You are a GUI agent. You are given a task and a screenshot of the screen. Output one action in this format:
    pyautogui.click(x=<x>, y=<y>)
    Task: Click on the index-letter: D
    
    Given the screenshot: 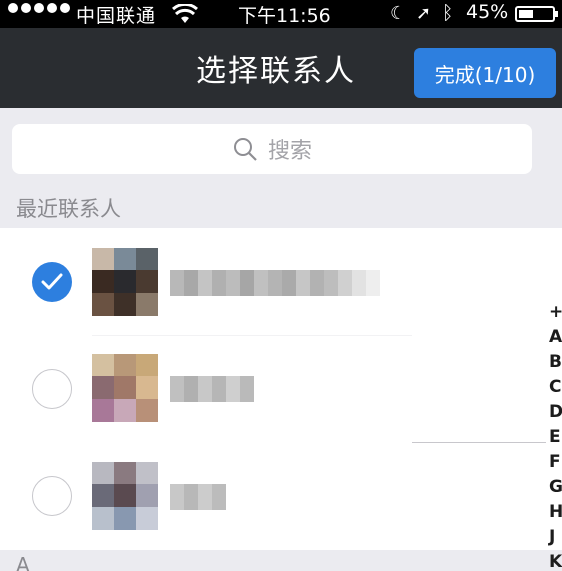 What is the action you would take?
    pyautogui.click(x=555, y=412)
    